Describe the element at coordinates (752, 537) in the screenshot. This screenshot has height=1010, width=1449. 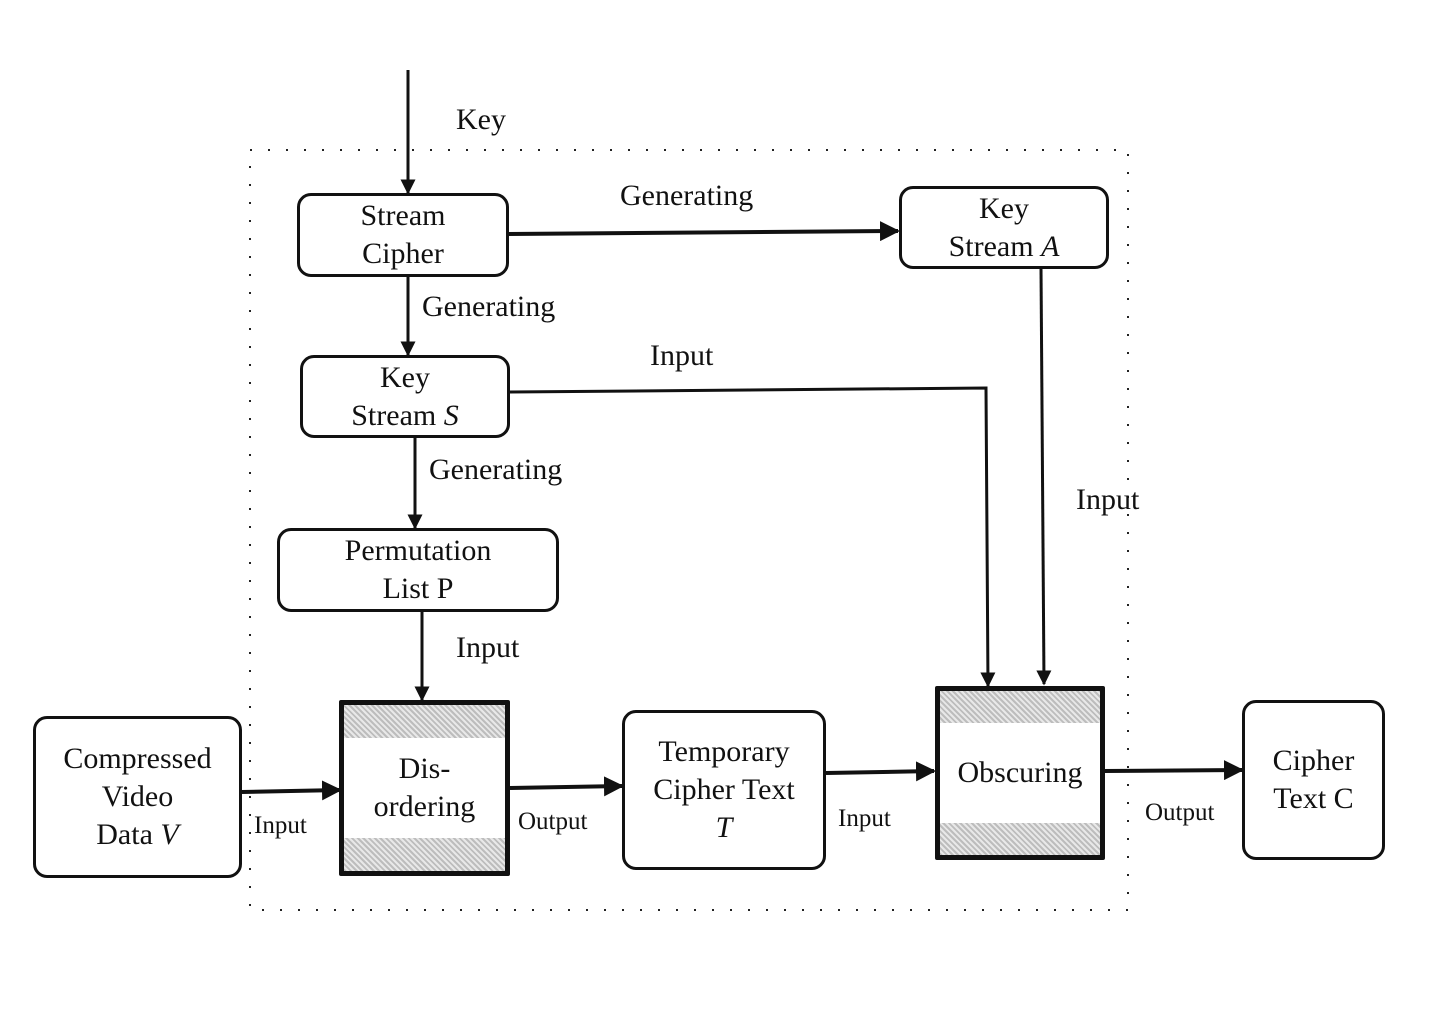
I see `arrow-key-stream-s-to-obscuring` at that location.